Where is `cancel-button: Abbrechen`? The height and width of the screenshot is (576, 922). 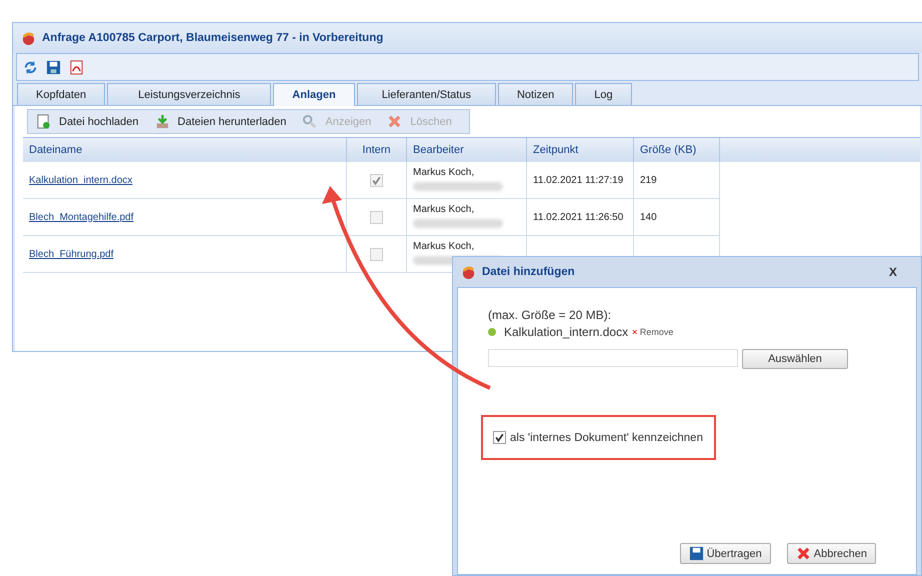
cancel-button: Abbrechen is located at coordinates (831, 553).